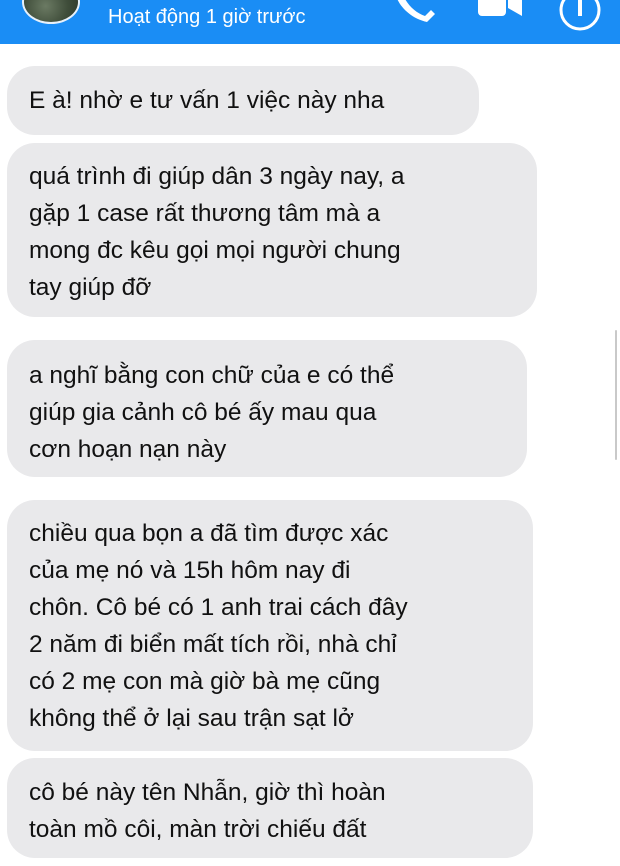  What do you see at coordinates (205, 681) in the screenshot?
I see `message-text: có 2 mẹ con mà giờ bà mẹ cũng` at bounding box center [205, 681].